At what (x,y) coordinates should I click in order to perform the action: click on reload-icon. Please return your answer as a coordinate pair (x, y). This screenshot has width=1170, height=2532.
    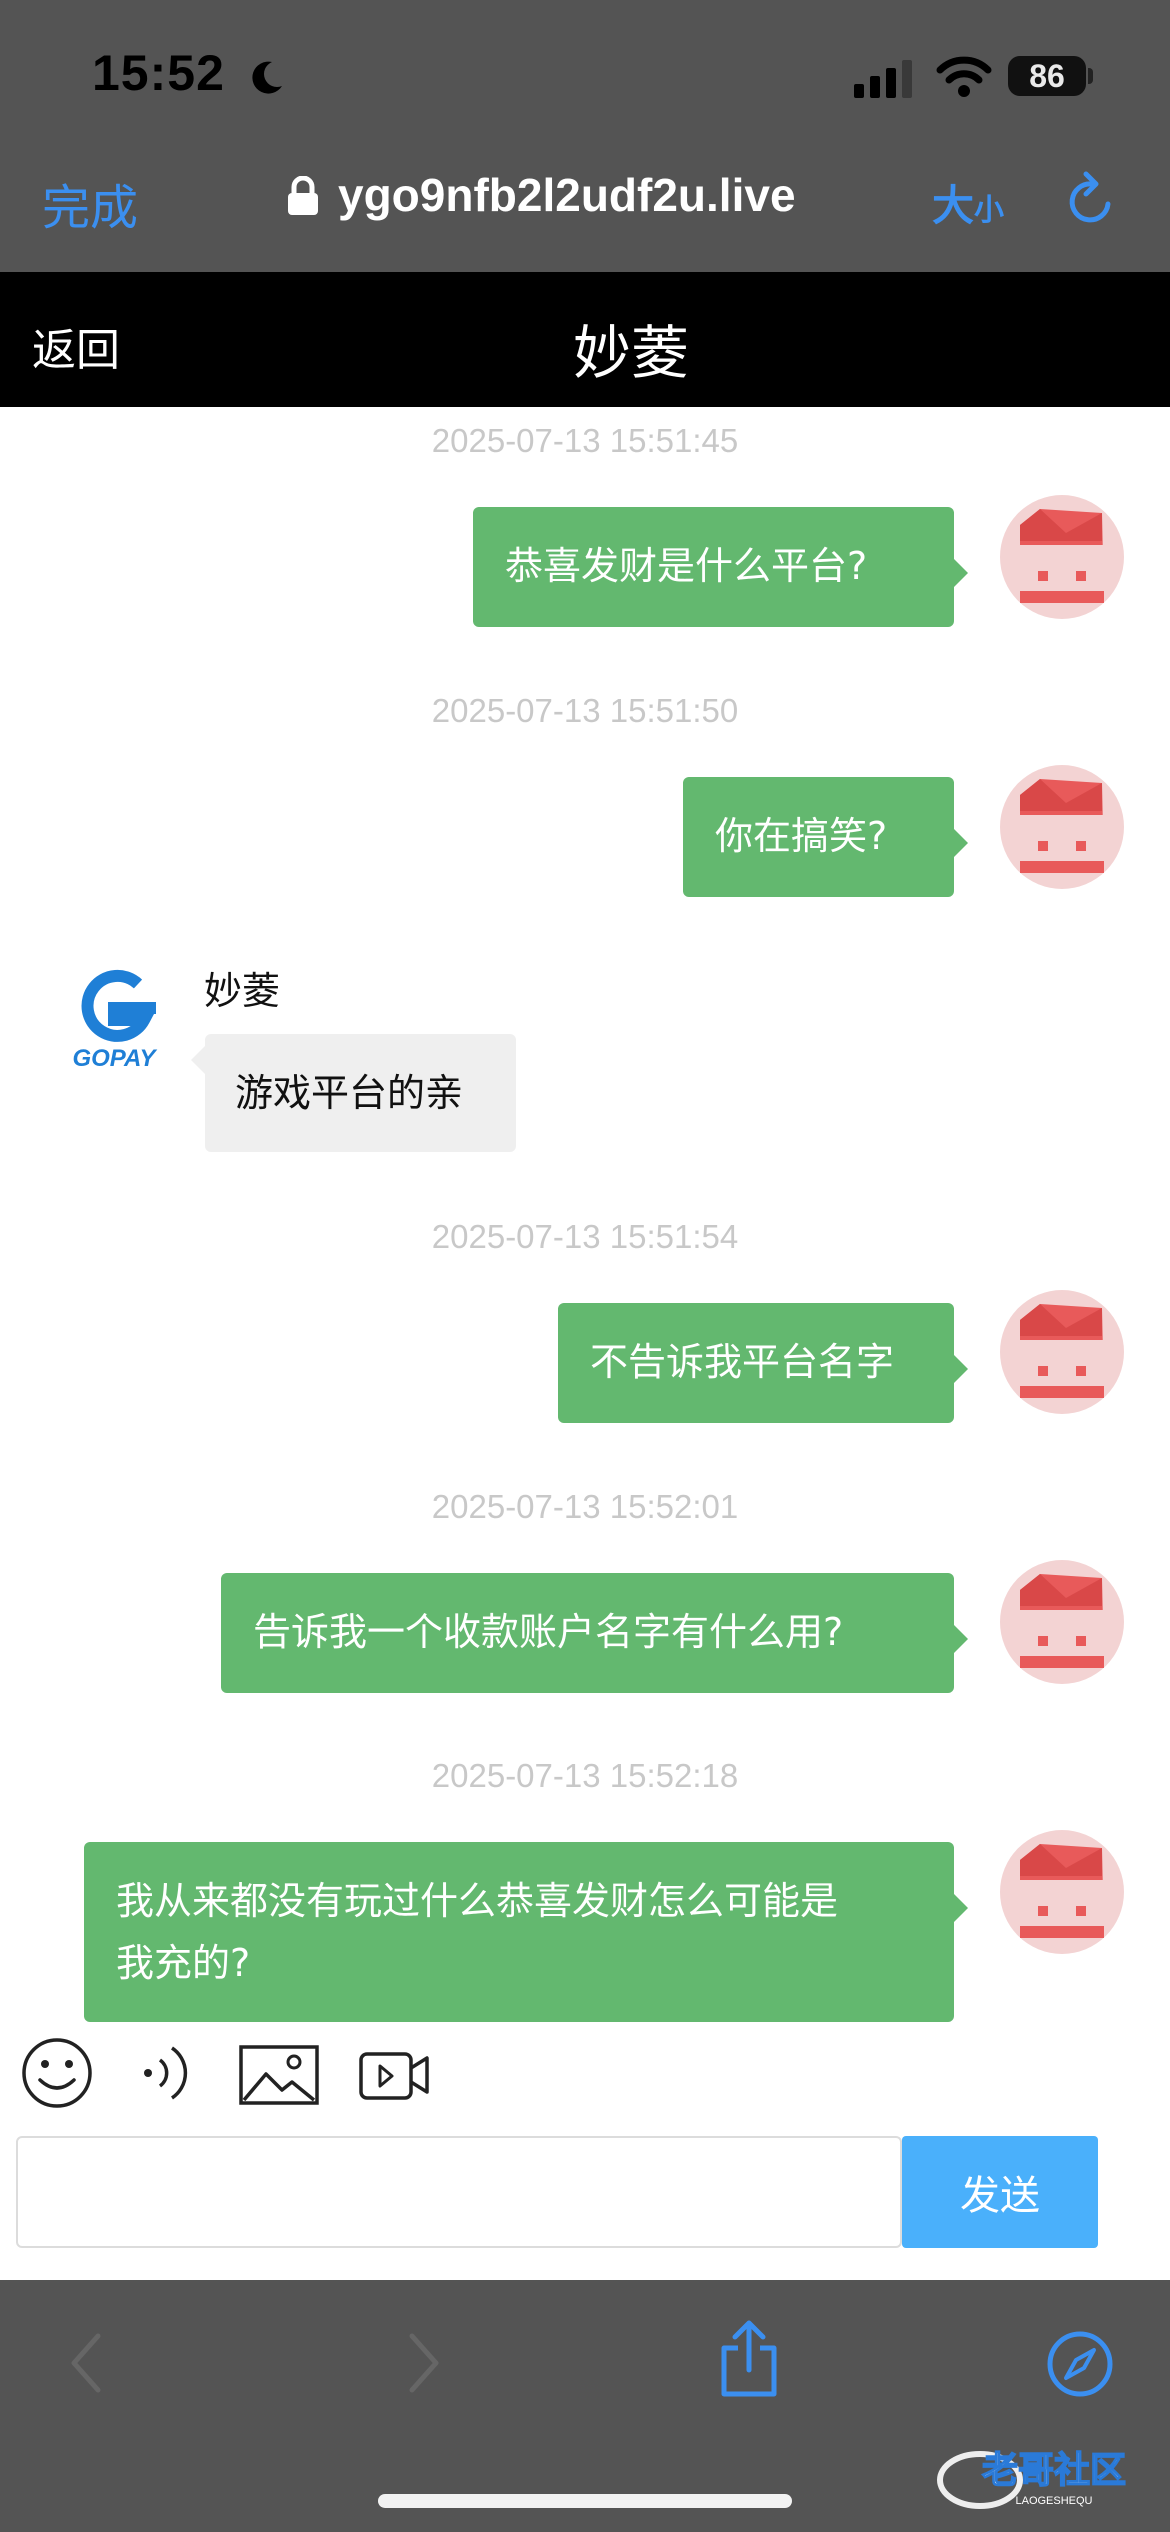
    Looking at the image, I should click on (1092, 200).